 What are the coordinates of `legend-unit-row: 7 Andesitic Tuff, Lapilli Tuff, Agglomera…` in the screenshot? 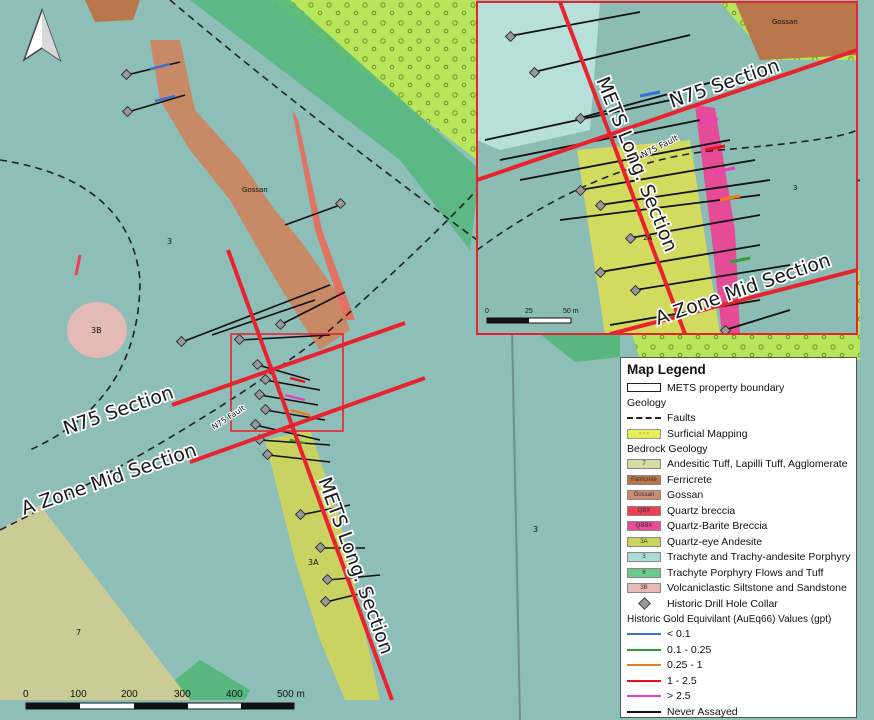 It's located at (738, 465).